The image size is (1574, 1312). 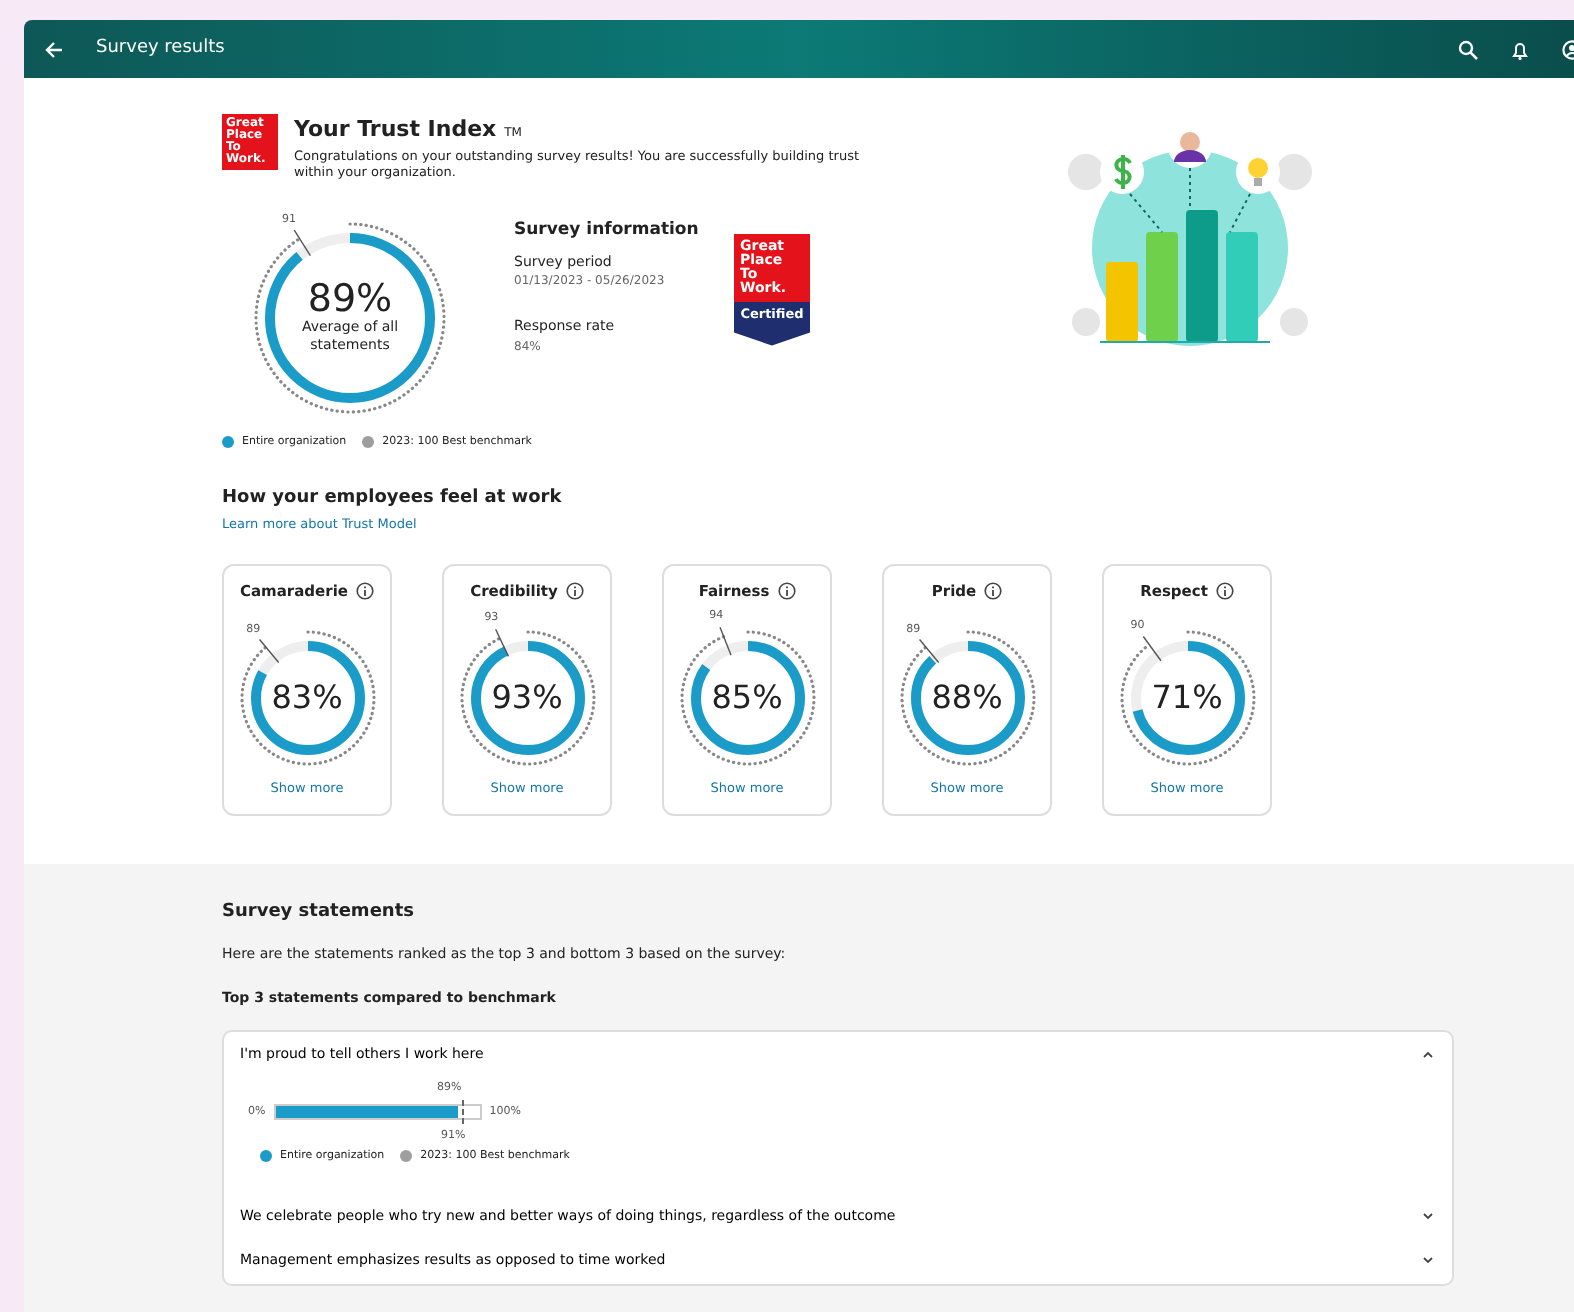 I want to click on gauge-value: 85%, so click(x=747, y=697).